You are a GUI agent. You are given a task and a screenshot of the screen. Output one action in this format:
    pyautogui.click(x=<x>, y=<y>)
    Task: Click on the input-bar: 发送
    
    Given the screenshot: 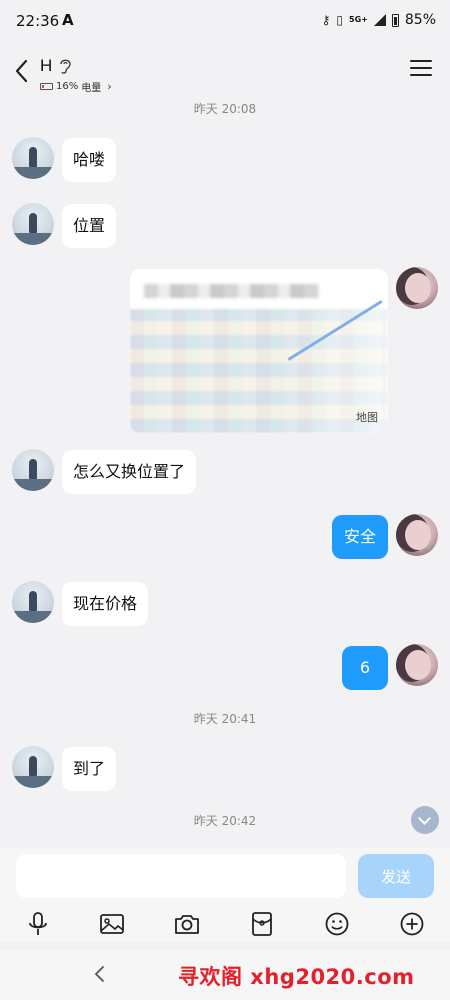 What is the action you would take?
    pyautogui.click(x=225, y=877)
    